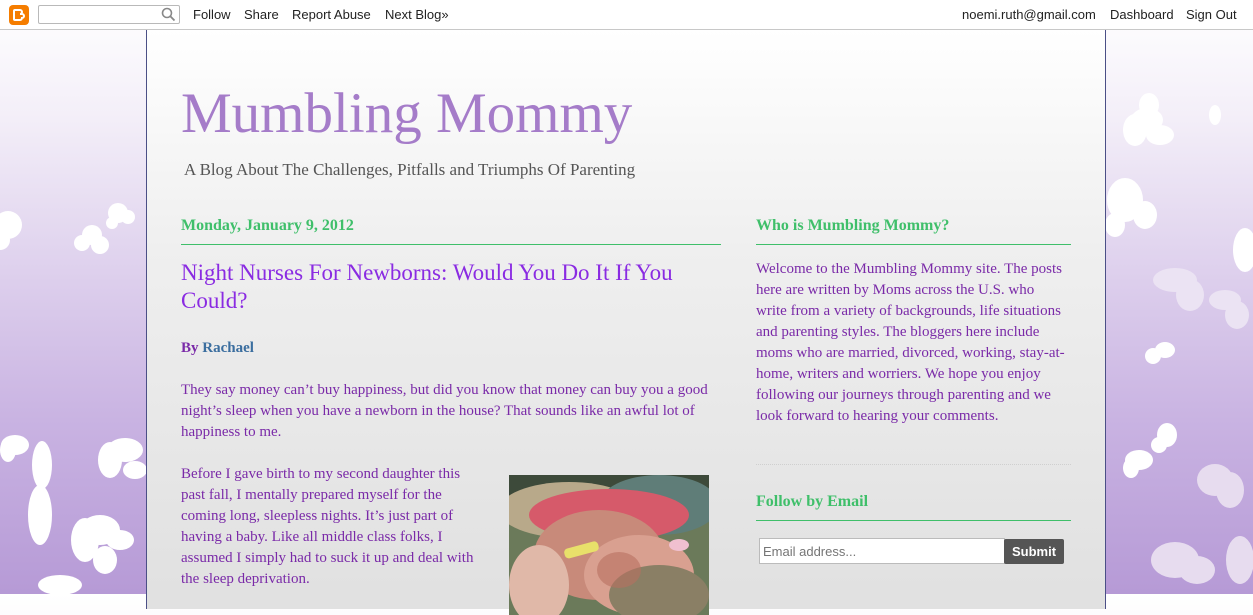 The height and width of the screenshot is (615, 1253). I want to click on post-date-header: Monday, January 9, 2012, so click(451, 231).